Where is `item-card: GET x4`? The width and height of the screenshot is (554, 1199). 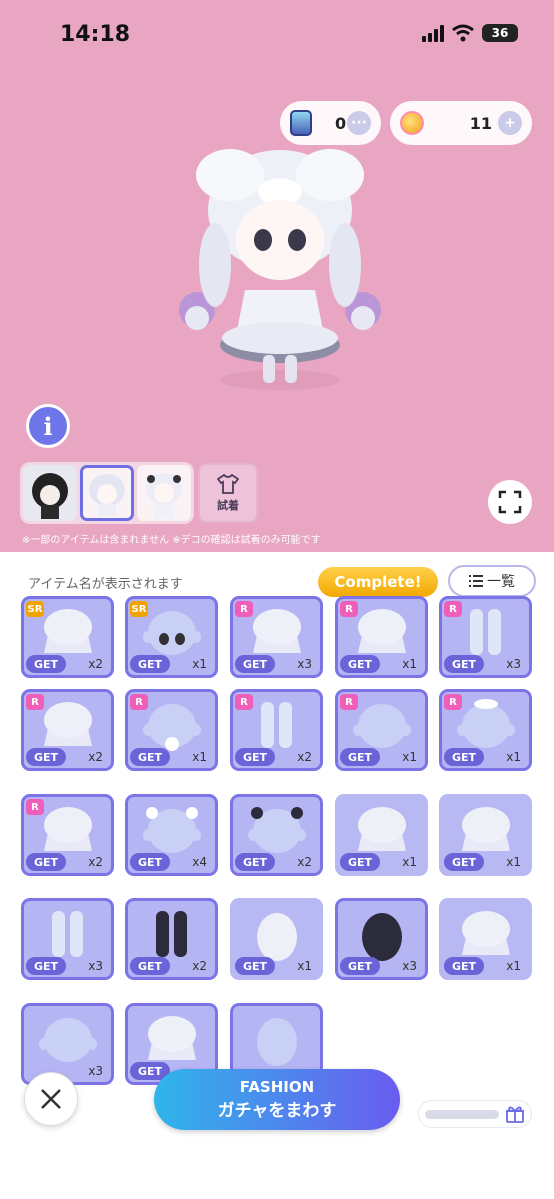
item-card: GET x4 is located at coordinates (171, 835).